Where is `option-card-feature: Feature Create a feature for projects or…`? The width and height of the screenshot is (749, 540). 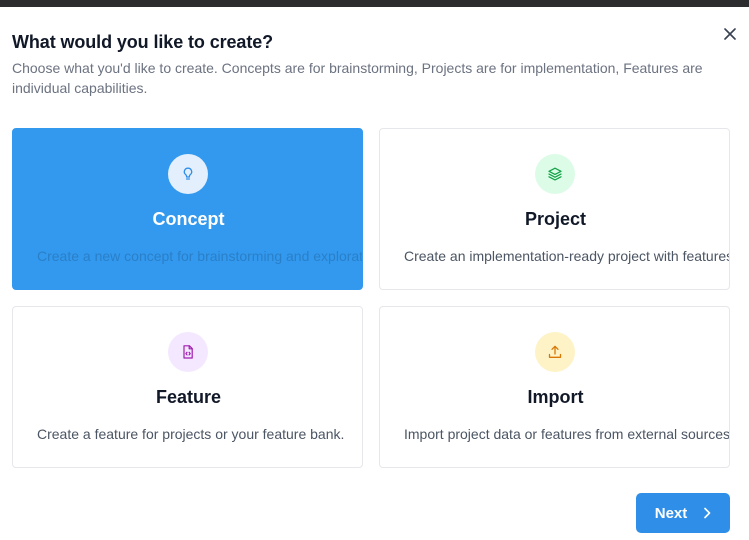 option-card-feature: Feature Create a feature for projects or… is located at coordinates (187, 387).